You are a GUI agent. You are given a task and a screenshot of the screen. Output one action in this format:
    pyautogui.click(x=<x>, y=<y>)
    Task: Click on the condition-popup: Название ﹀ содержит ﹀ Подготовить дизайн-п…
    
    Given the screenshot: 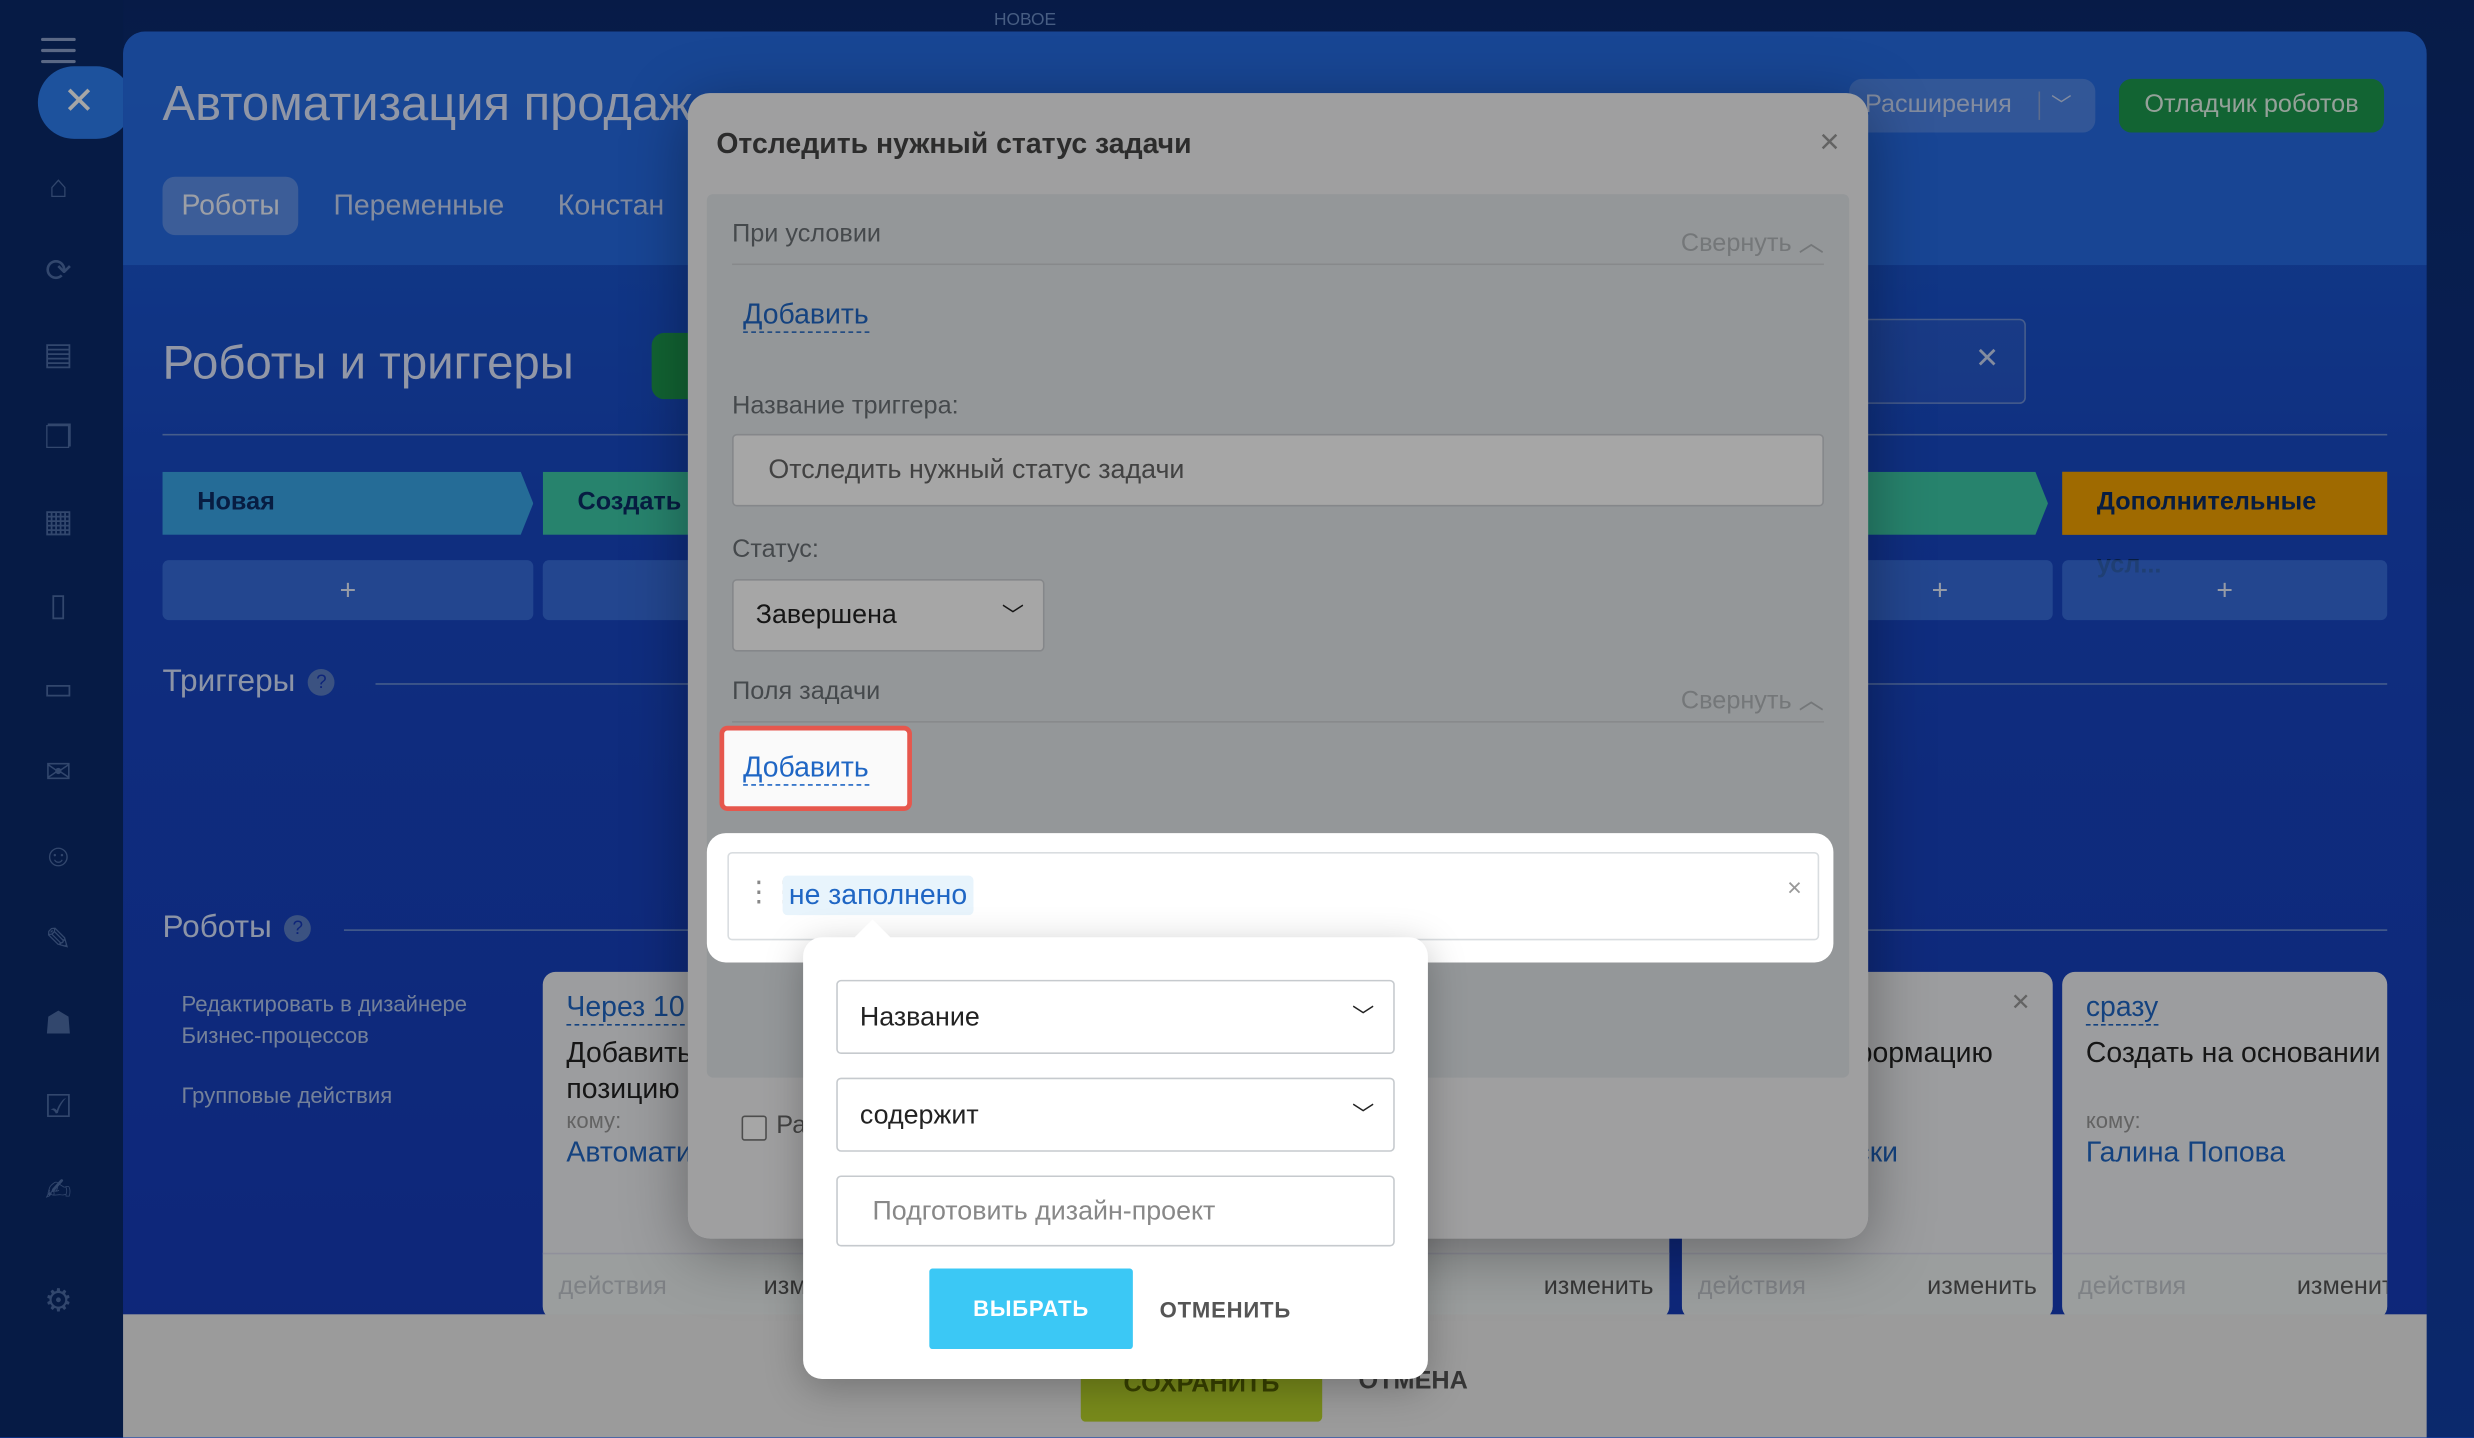 What is the action you would take?
    pyautogui.click(x=1115, y=1149)
    